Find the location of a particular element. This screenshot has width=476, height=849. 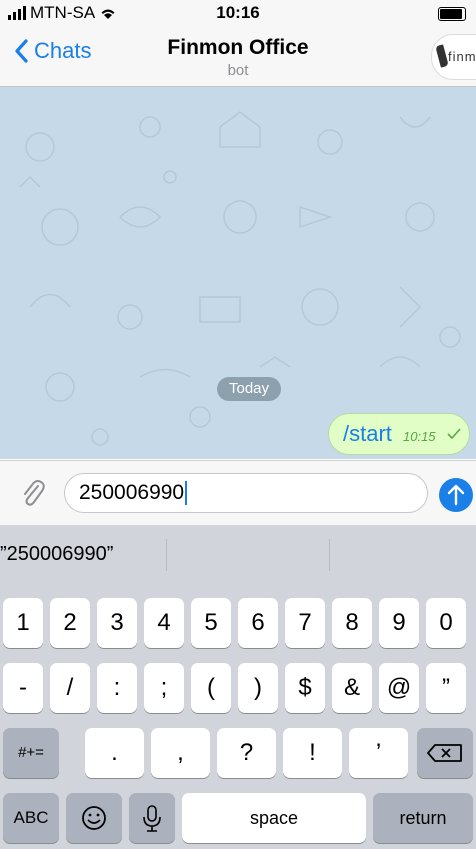

delete-key is located at coordinates (445, 753).